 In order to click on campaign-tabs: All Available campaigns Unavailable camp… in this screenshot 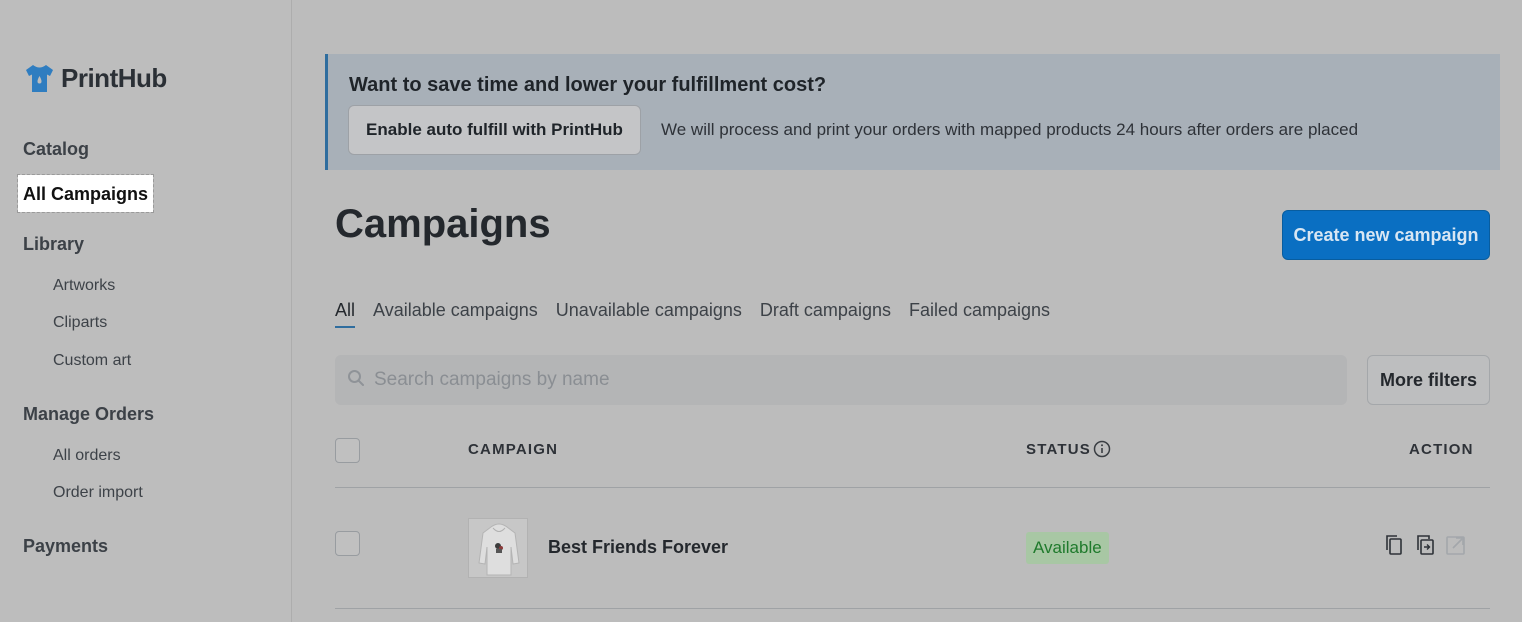, I will do `click(701, 314)`.